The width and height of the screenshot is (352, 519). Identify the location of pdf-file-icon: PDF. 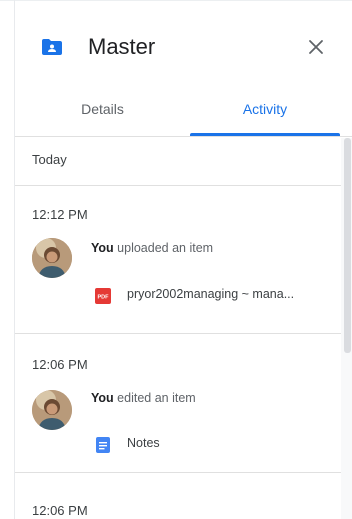
(103, 296).